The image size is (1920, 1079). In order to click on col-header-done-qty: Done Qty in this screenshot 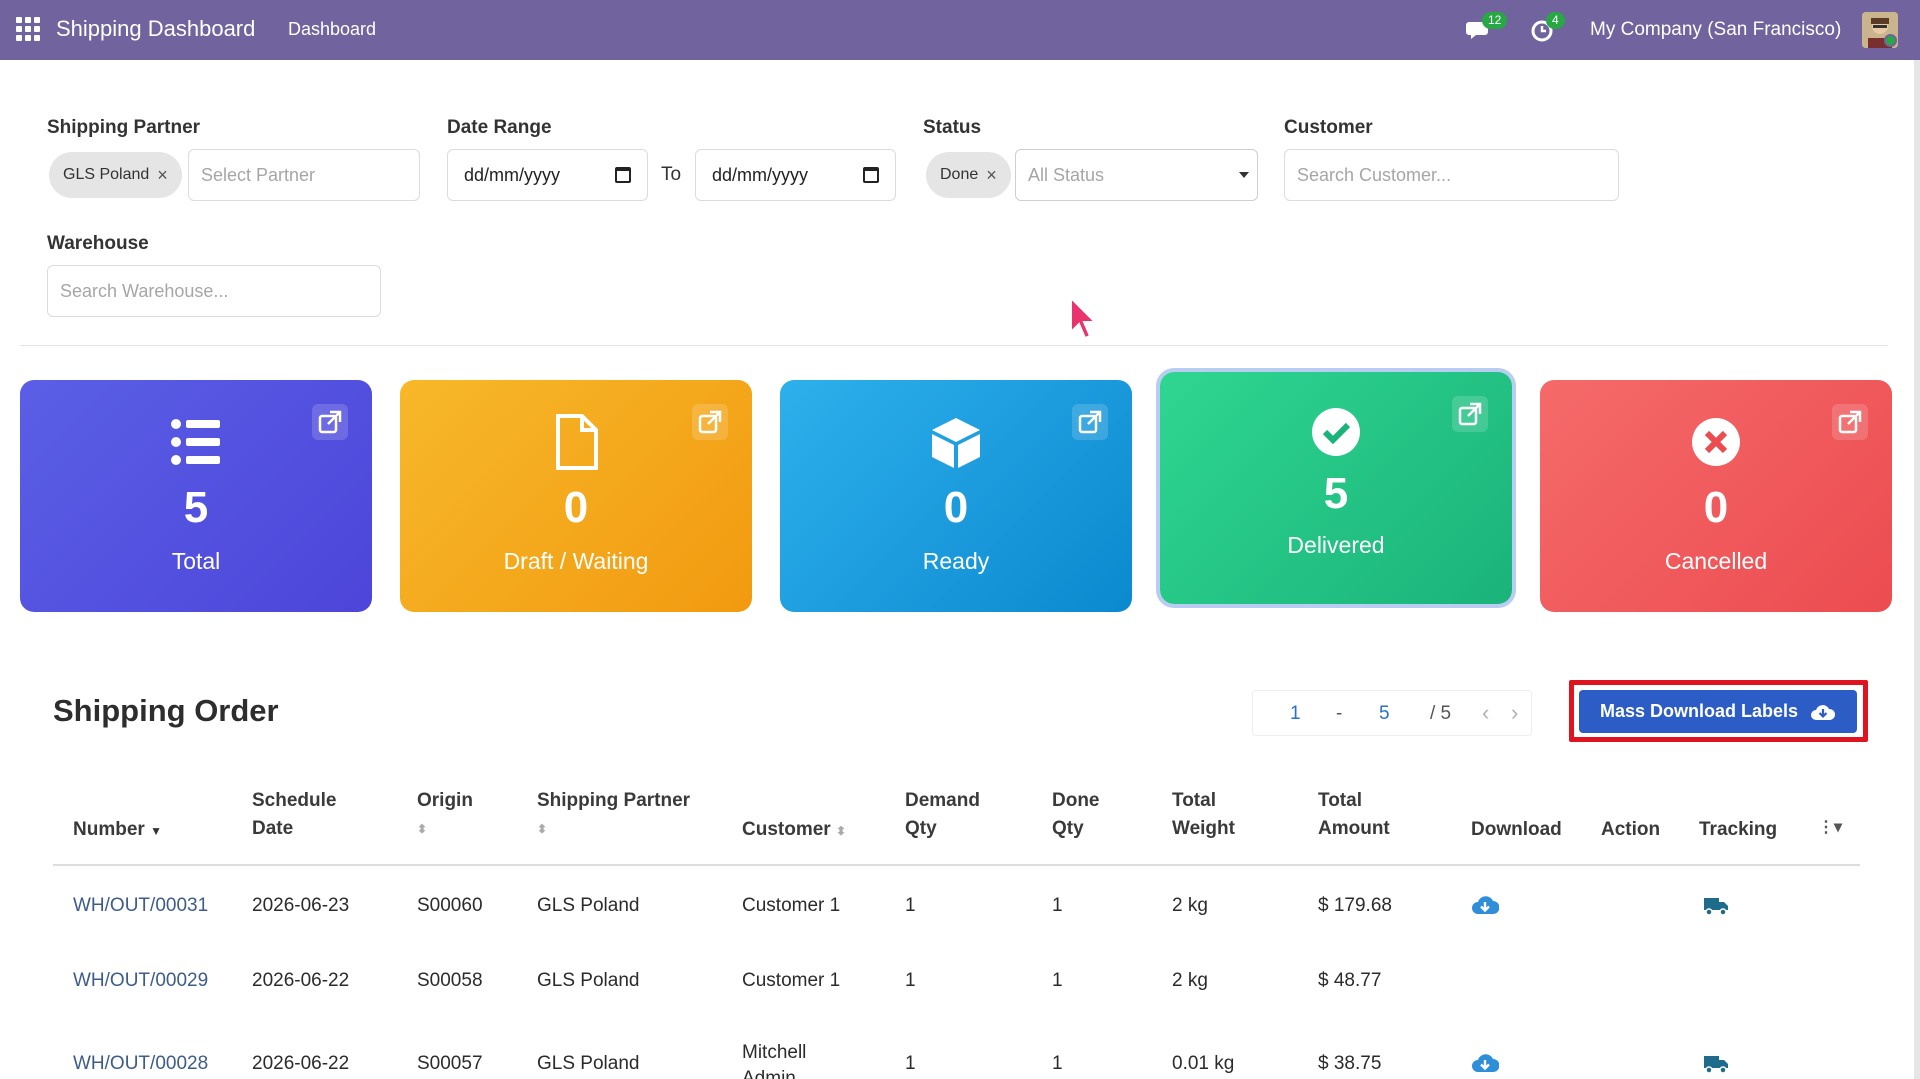, I will do `click(1076, 815)`.